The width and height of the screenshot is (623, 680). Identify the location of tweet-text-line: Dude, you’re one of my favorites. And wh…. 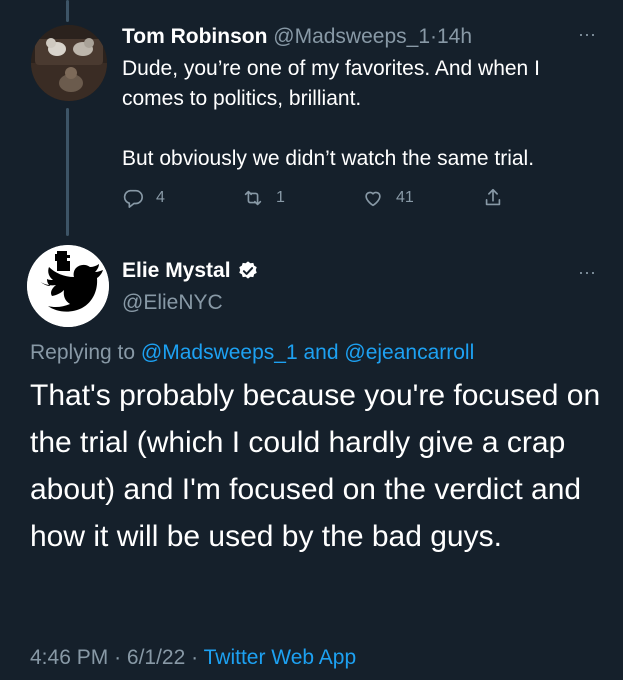
(331, 83).